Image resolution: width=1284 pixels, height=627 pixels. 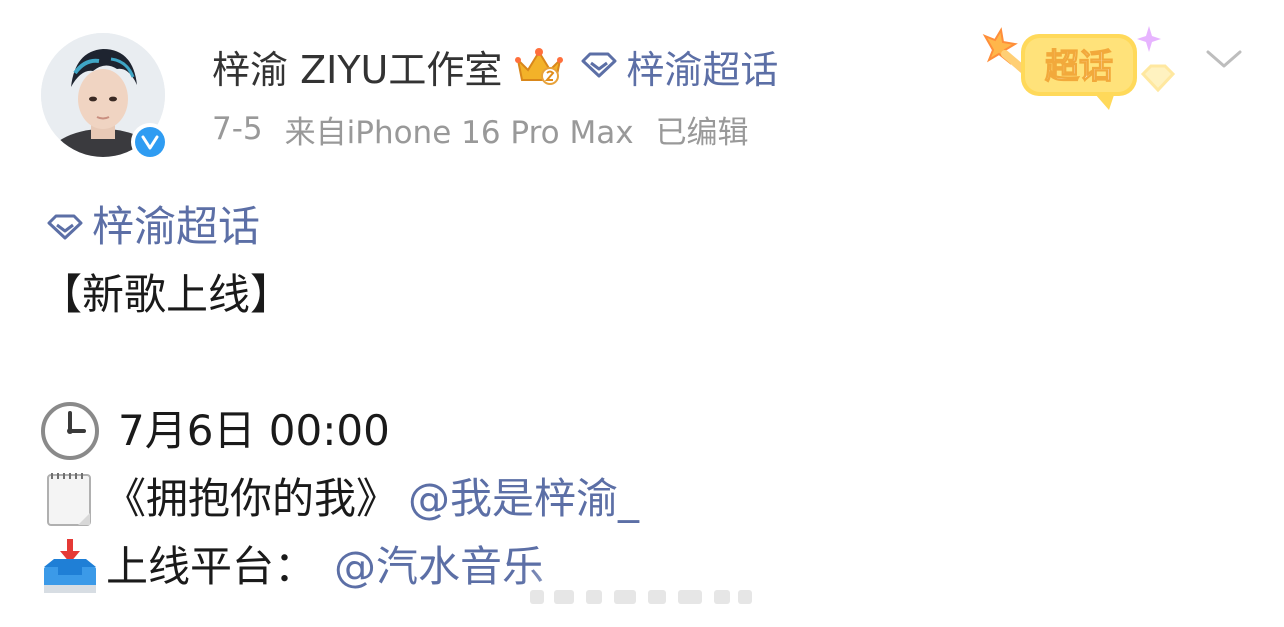 What do you see at coordinates (640, 363) in the screenshot?
I see `content-blank-line` at bounding box center [640, 363].